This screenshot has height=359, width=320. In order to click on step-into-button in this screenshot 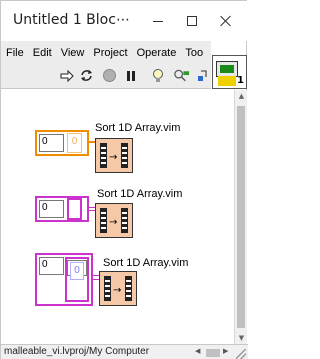, I will do `click(203, 75)`.